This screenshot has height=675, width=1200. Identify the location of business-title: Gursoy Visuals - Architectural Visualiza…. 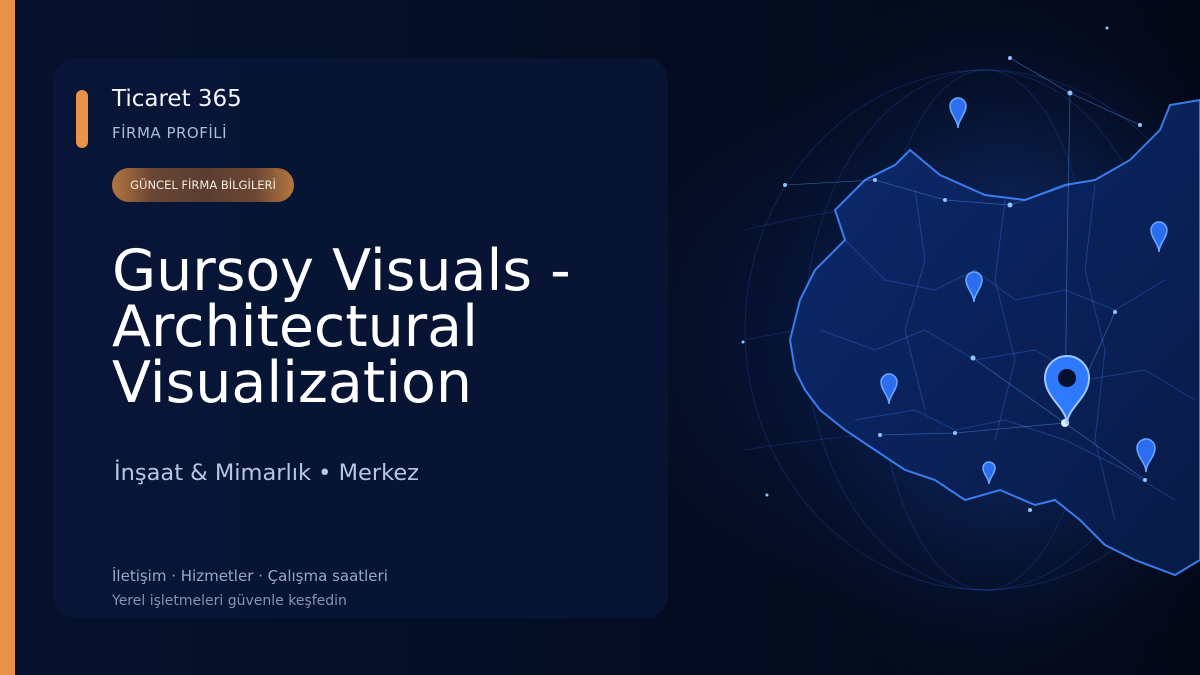
(392, 327).